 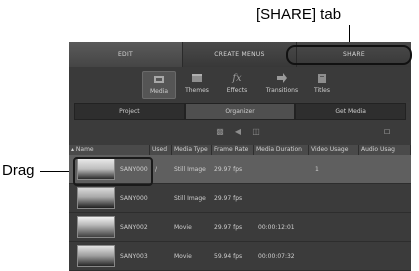 I want to click on titles-icon, so click(x=322, y=78).